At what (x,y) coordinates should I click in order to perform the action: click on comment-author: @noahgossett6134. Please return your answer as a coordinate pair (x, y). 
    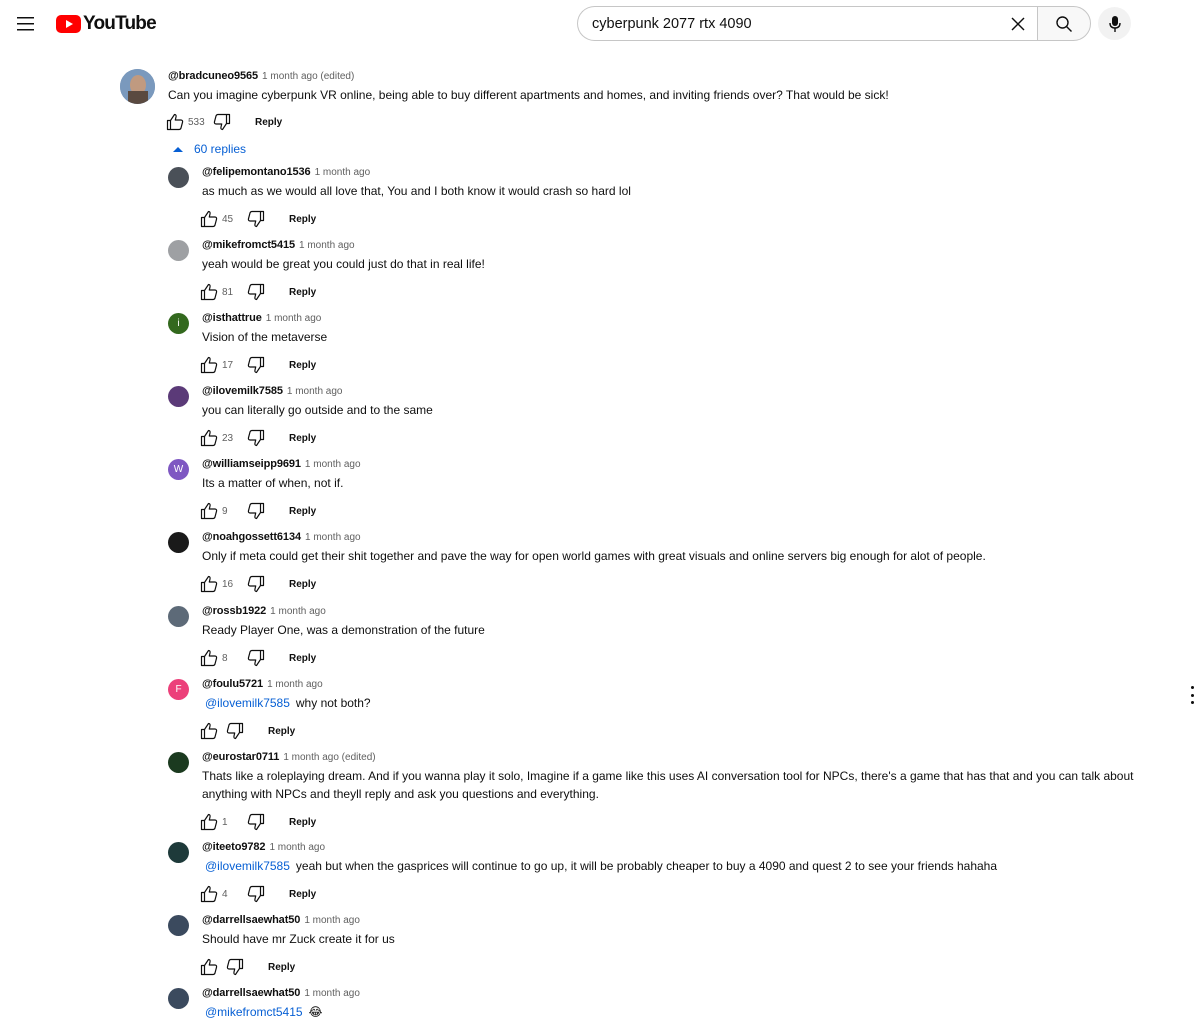
    Looking at the image, I should click on (251, 537).